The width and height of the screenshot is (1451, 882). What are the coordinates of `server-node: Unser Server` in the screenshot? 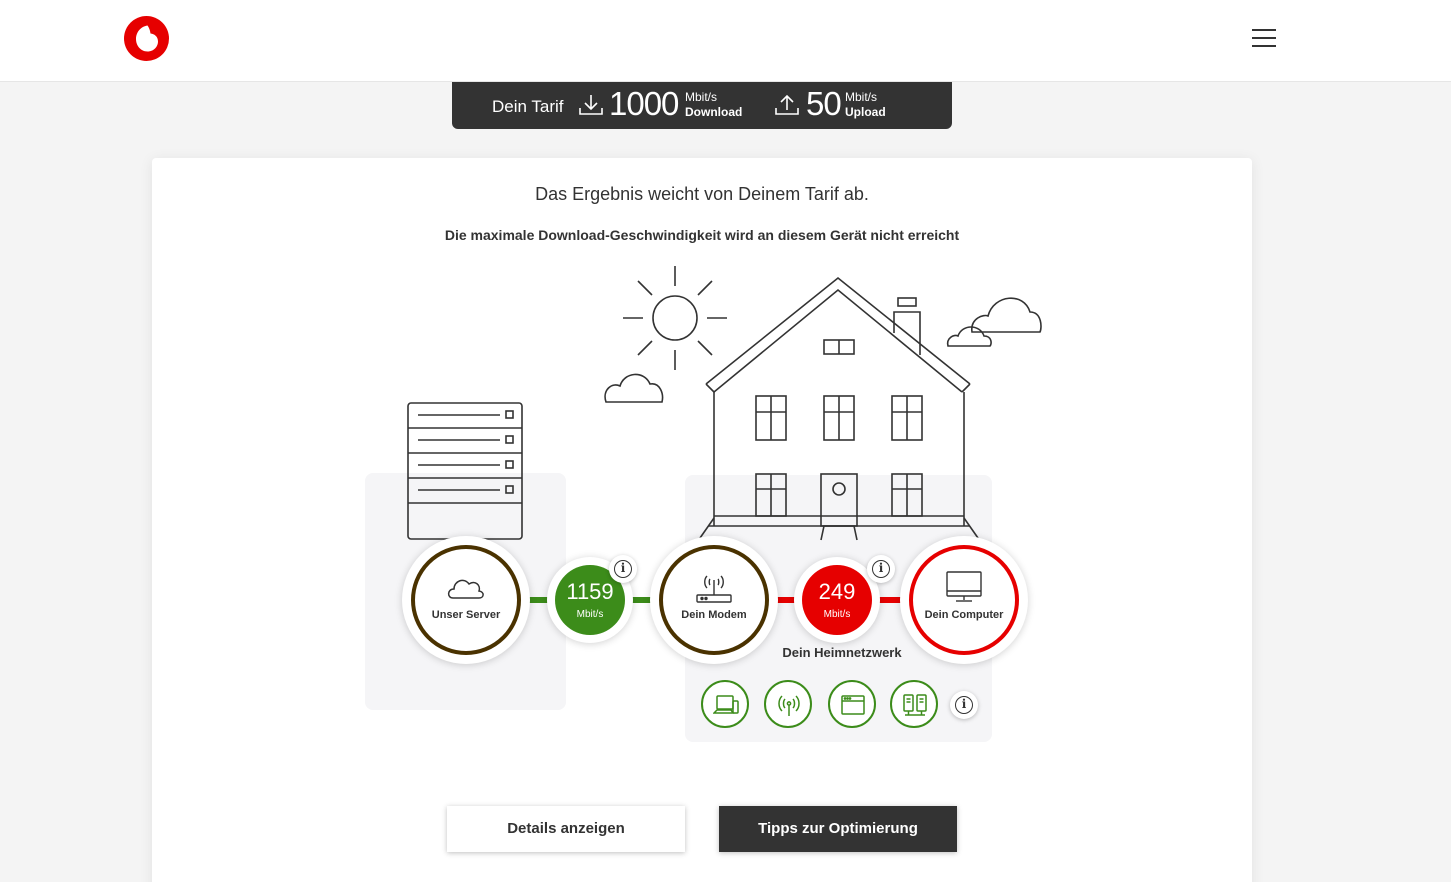 It's located at (466, 600).